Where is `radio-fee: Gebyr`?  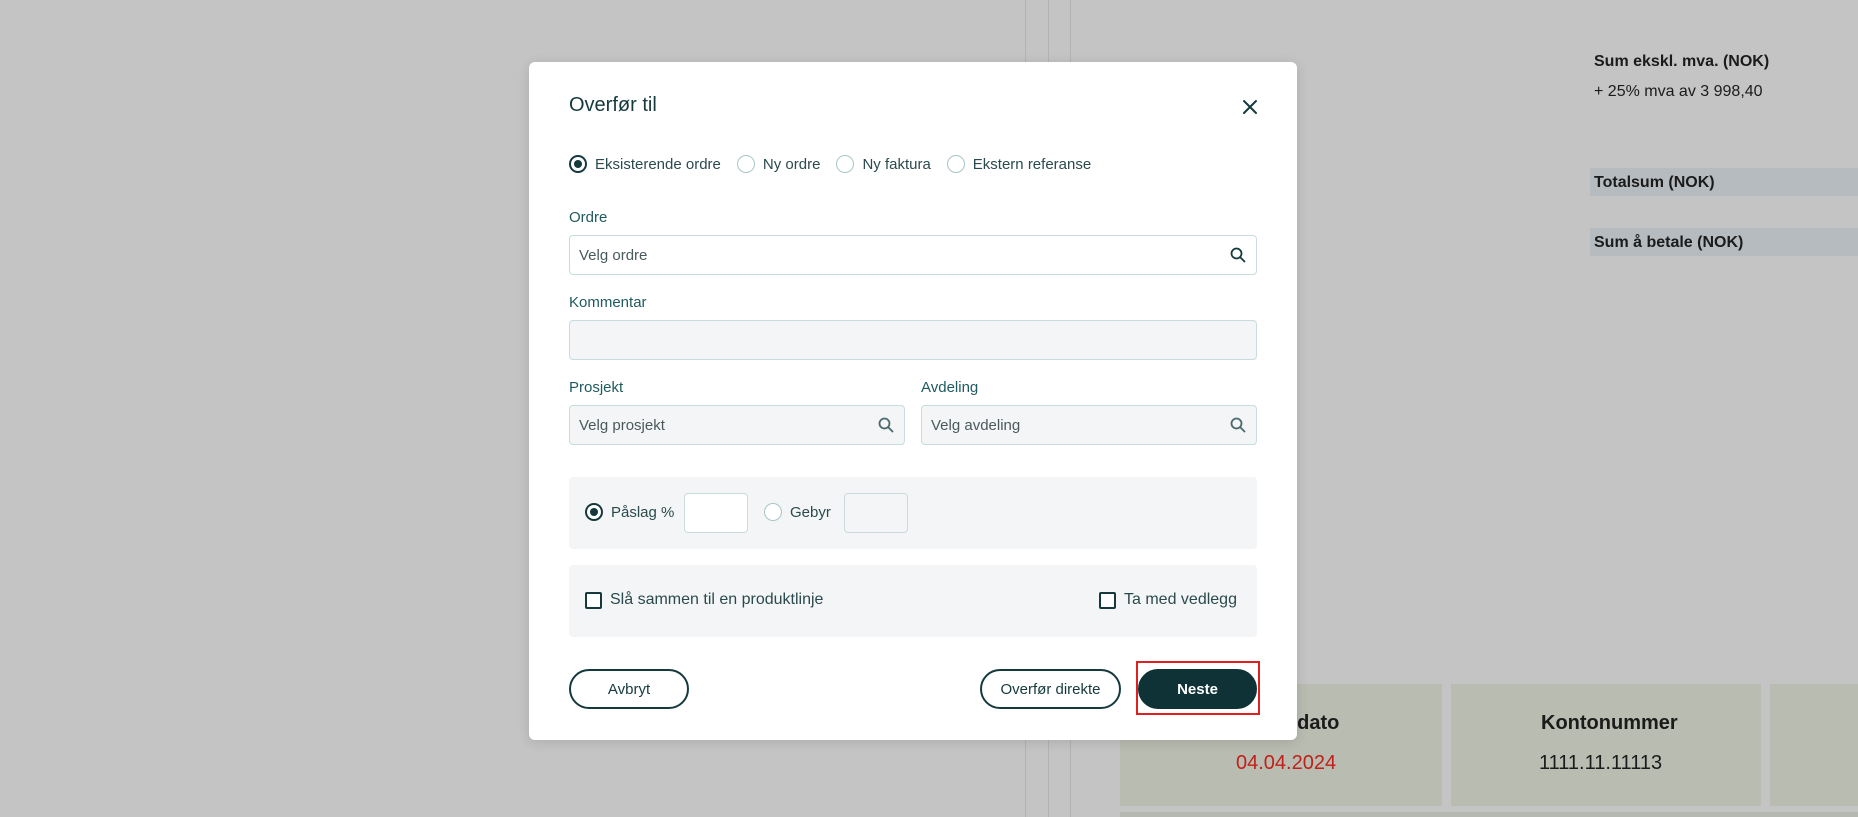
radio-fee: Gebyr is located at coordinates (797, 512).